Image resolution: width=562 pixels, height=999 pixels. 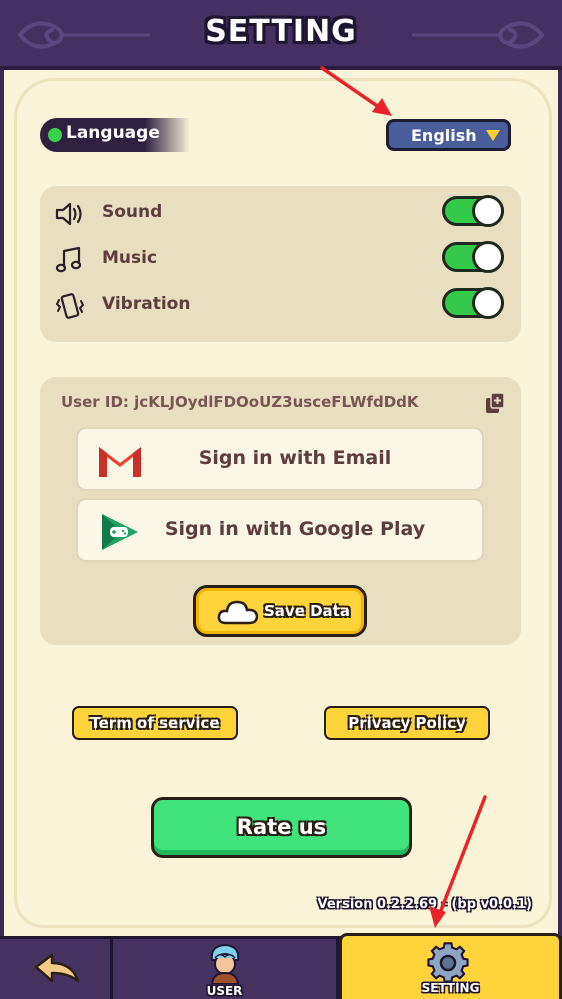 What do you see at coordinates (495, 403) in the screenshot?
I see `copy-icon` at bounding box center [495, 403].